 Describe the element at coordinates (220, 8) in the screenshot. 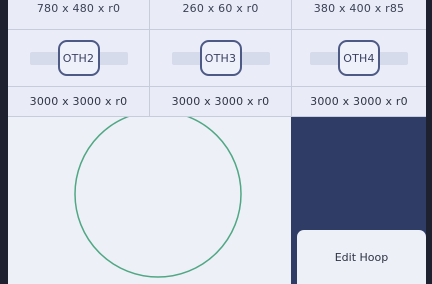

I see `size-label: 260 x 60 x r0` at that location.